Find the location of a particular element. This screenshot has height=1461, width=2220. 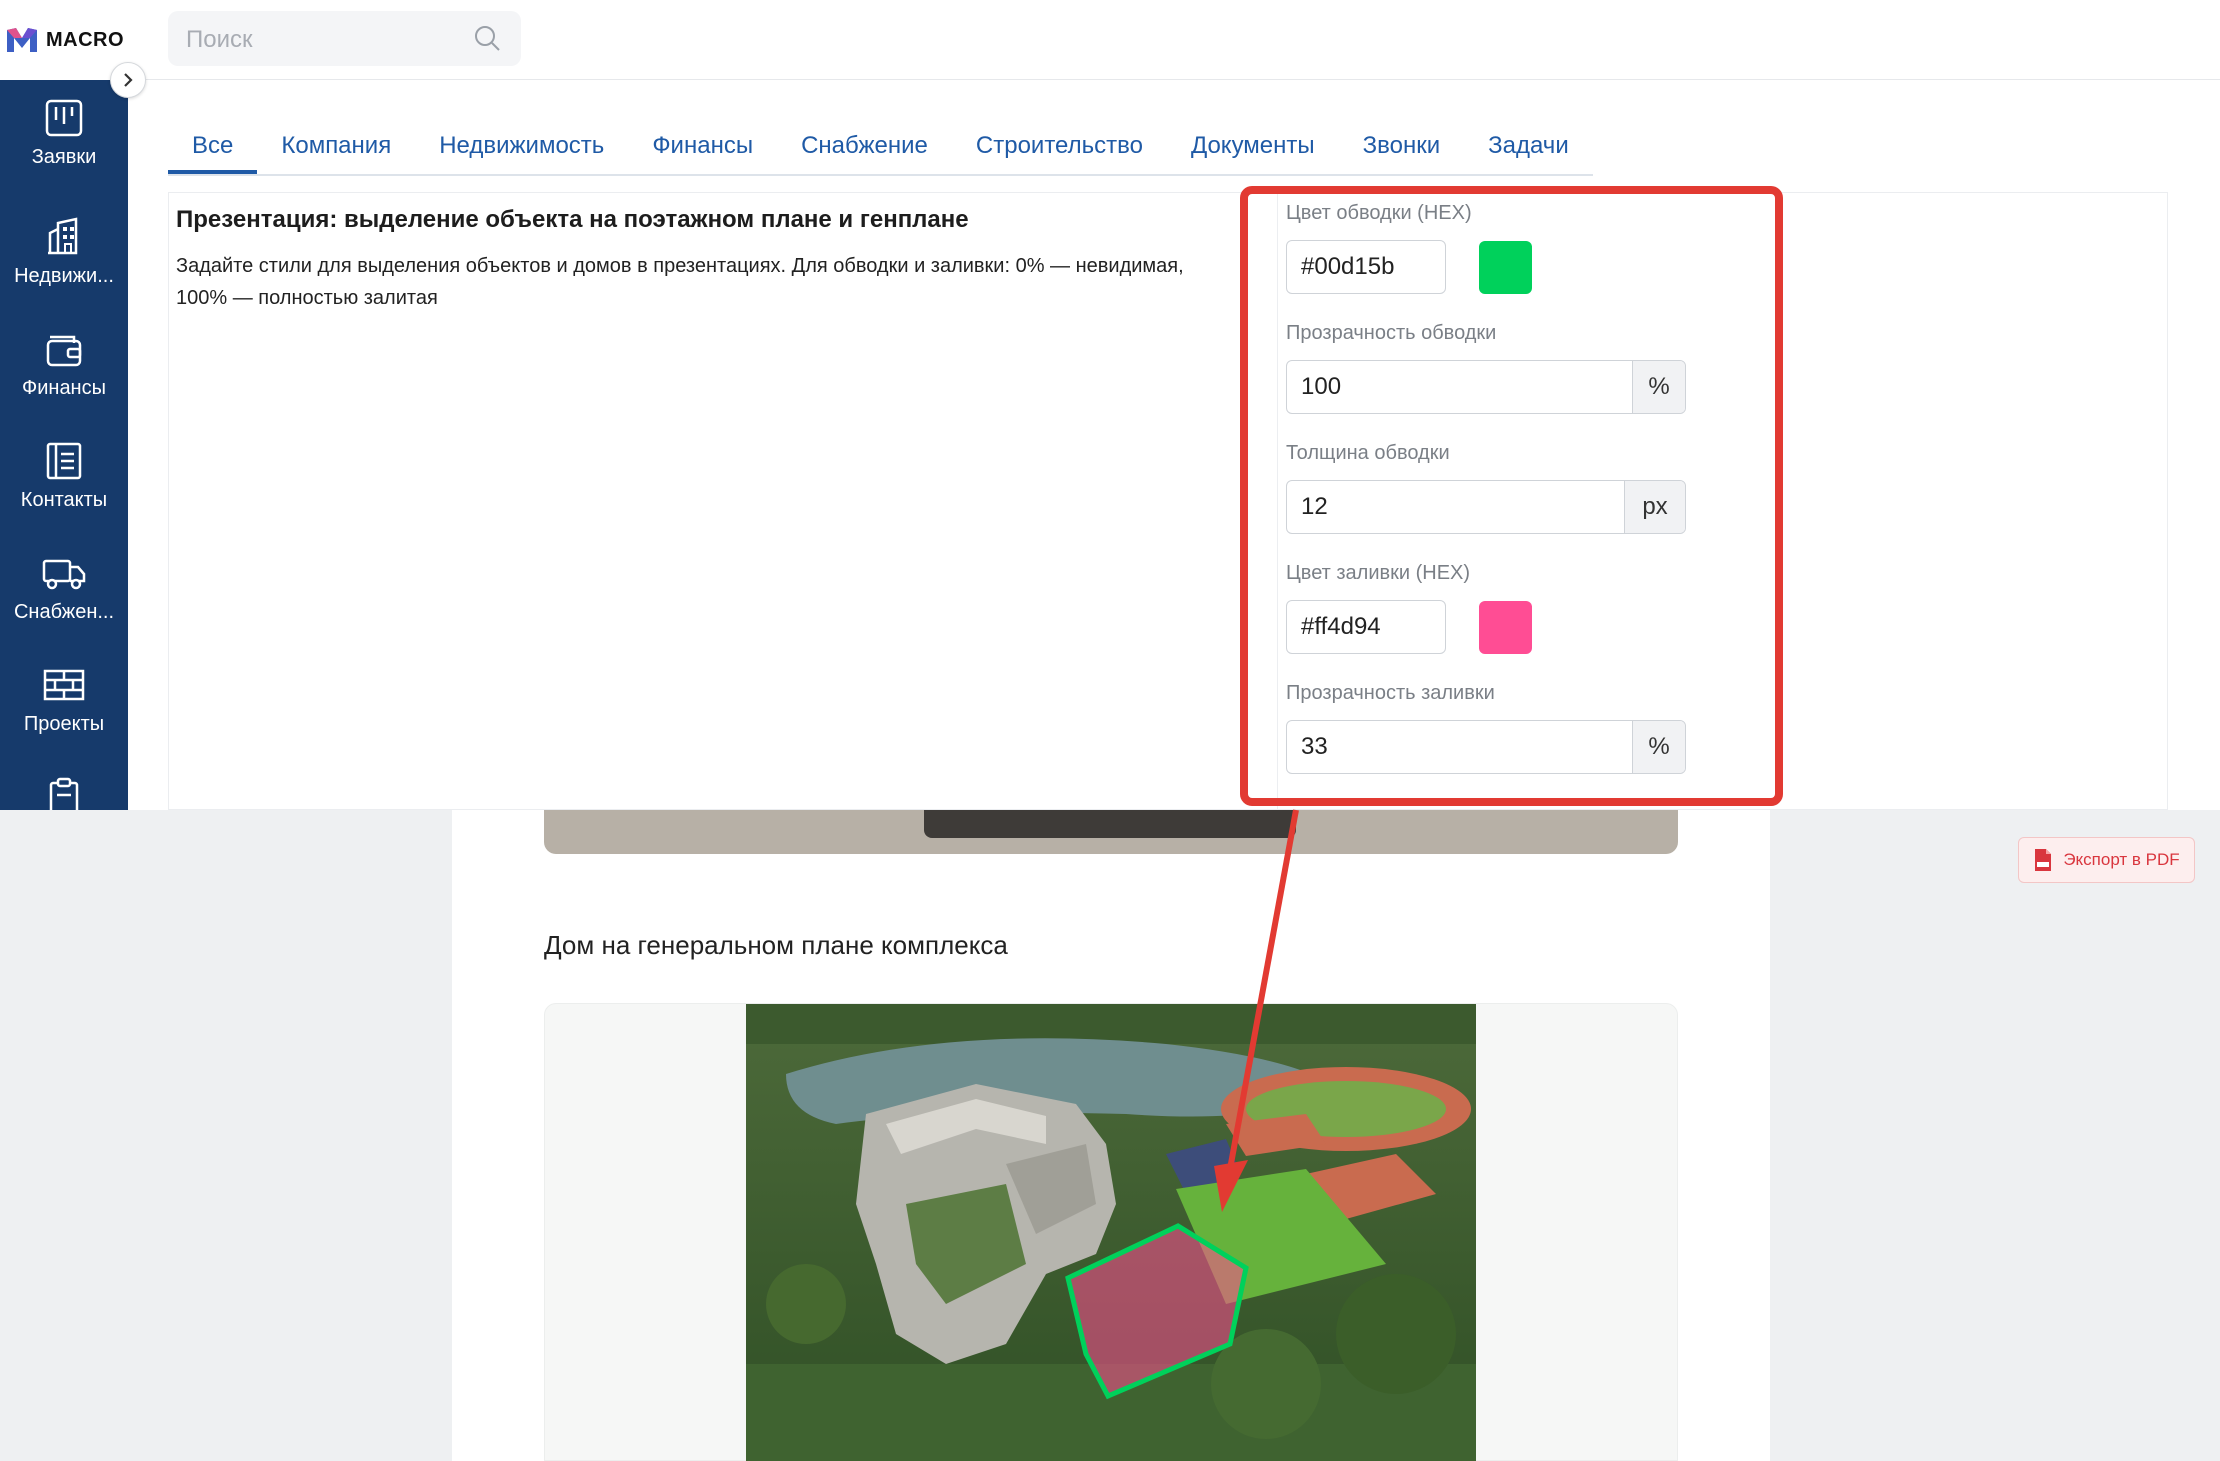

fill-opacity-unit: % is located at coordinates (1658, 747).